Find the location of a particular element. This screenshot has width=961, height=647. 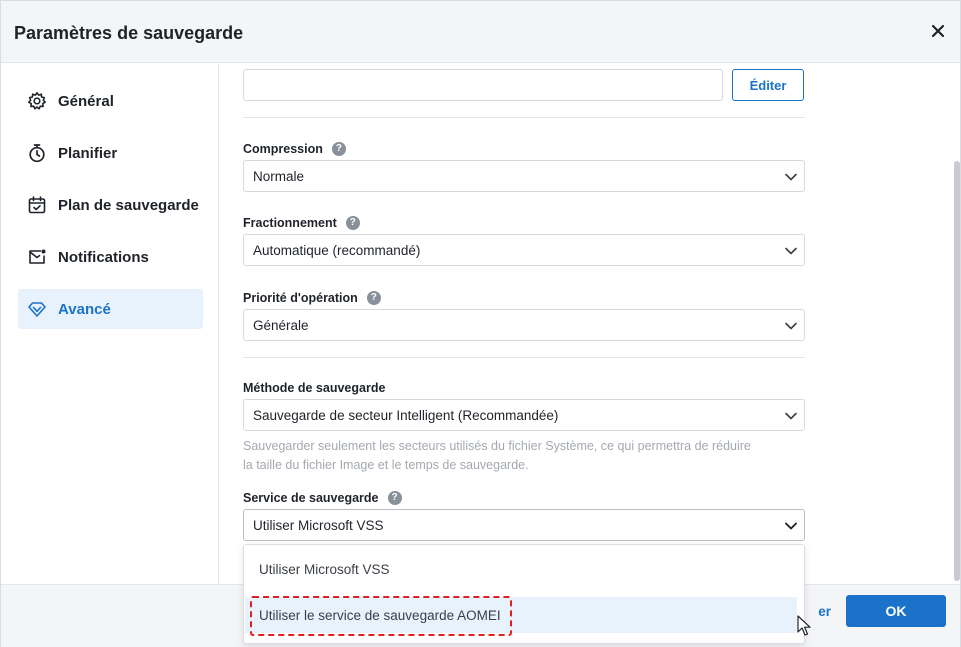

gear-icon is located at coordinates (37, 101).